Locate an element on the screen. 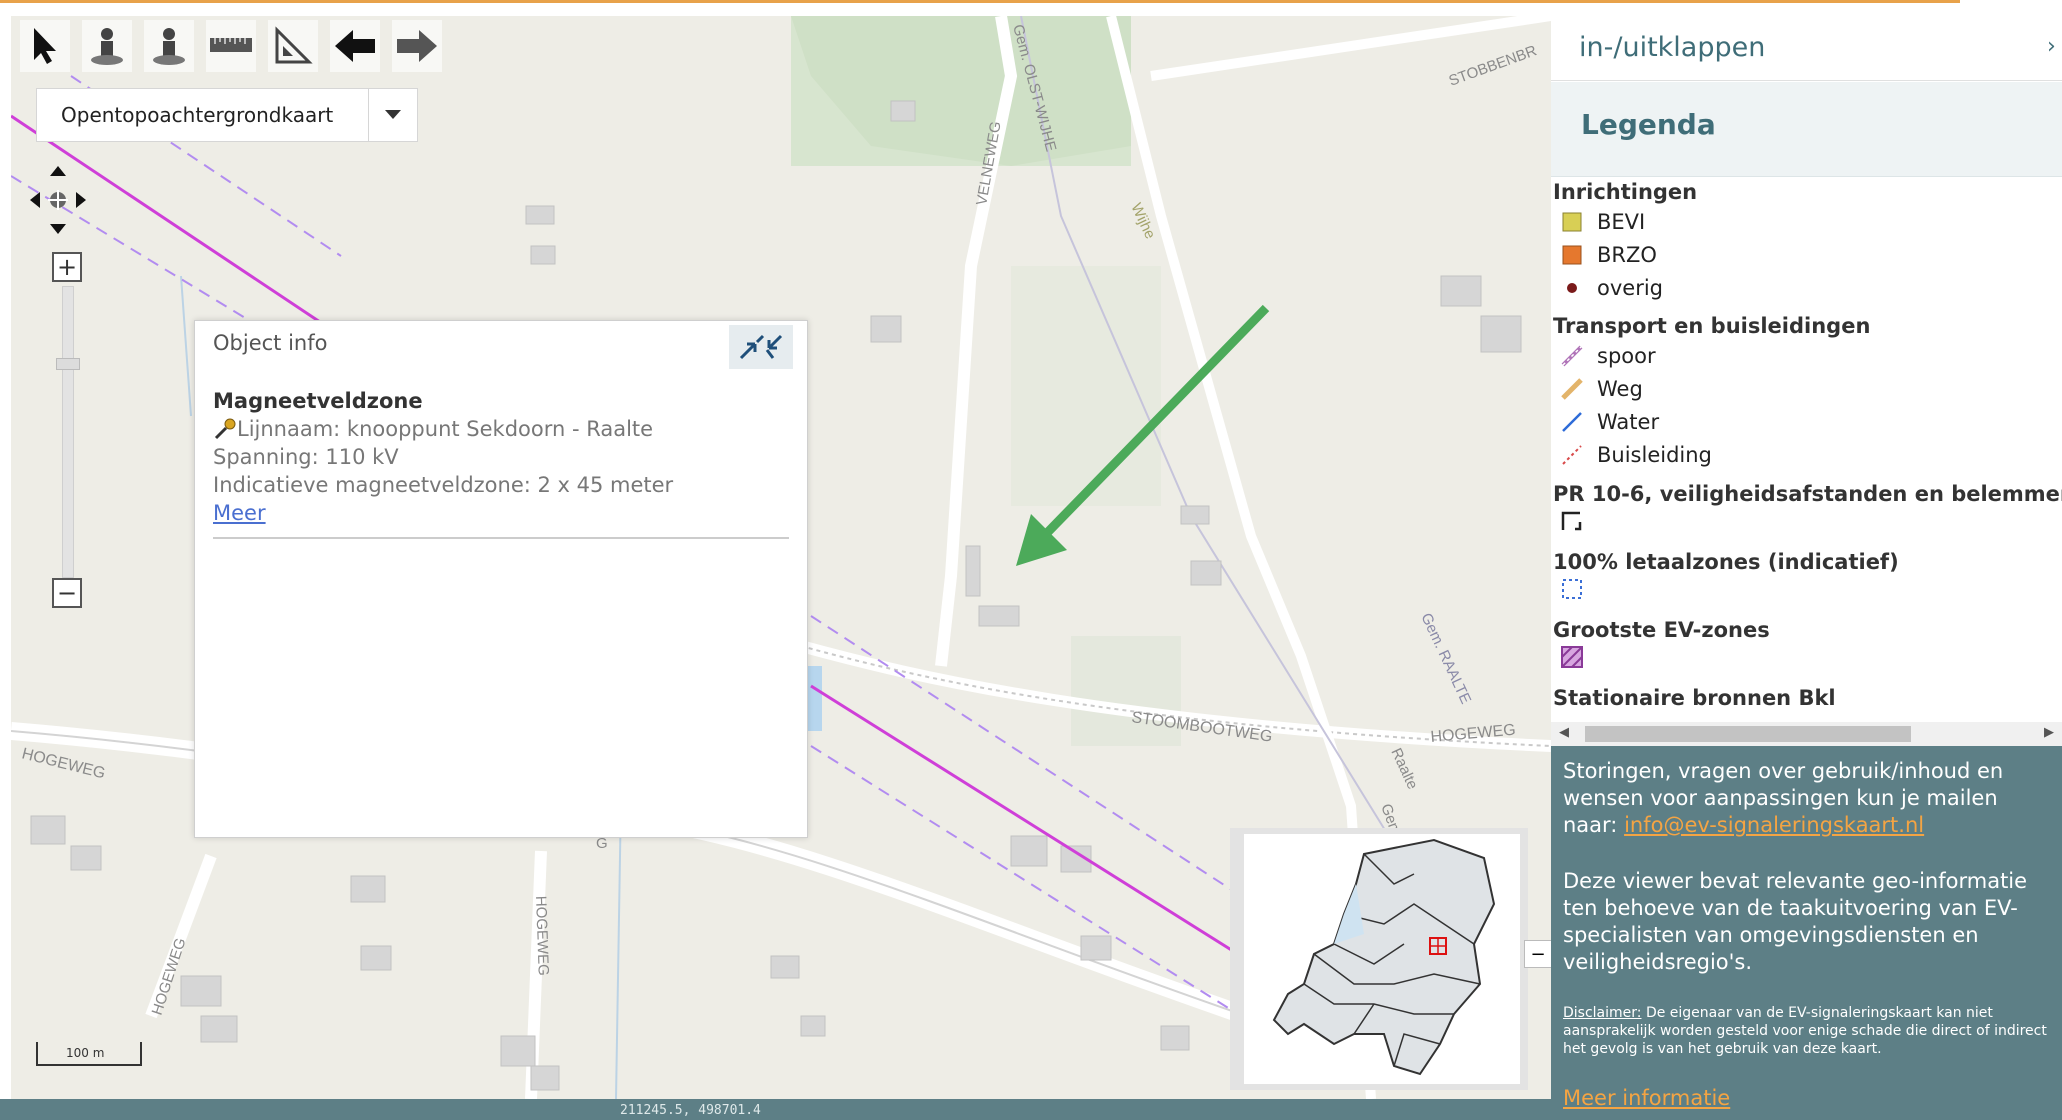 This screenshot has height=1120, width=2062. legend-item-label: BRZO is located at coordinates (1627, 255).